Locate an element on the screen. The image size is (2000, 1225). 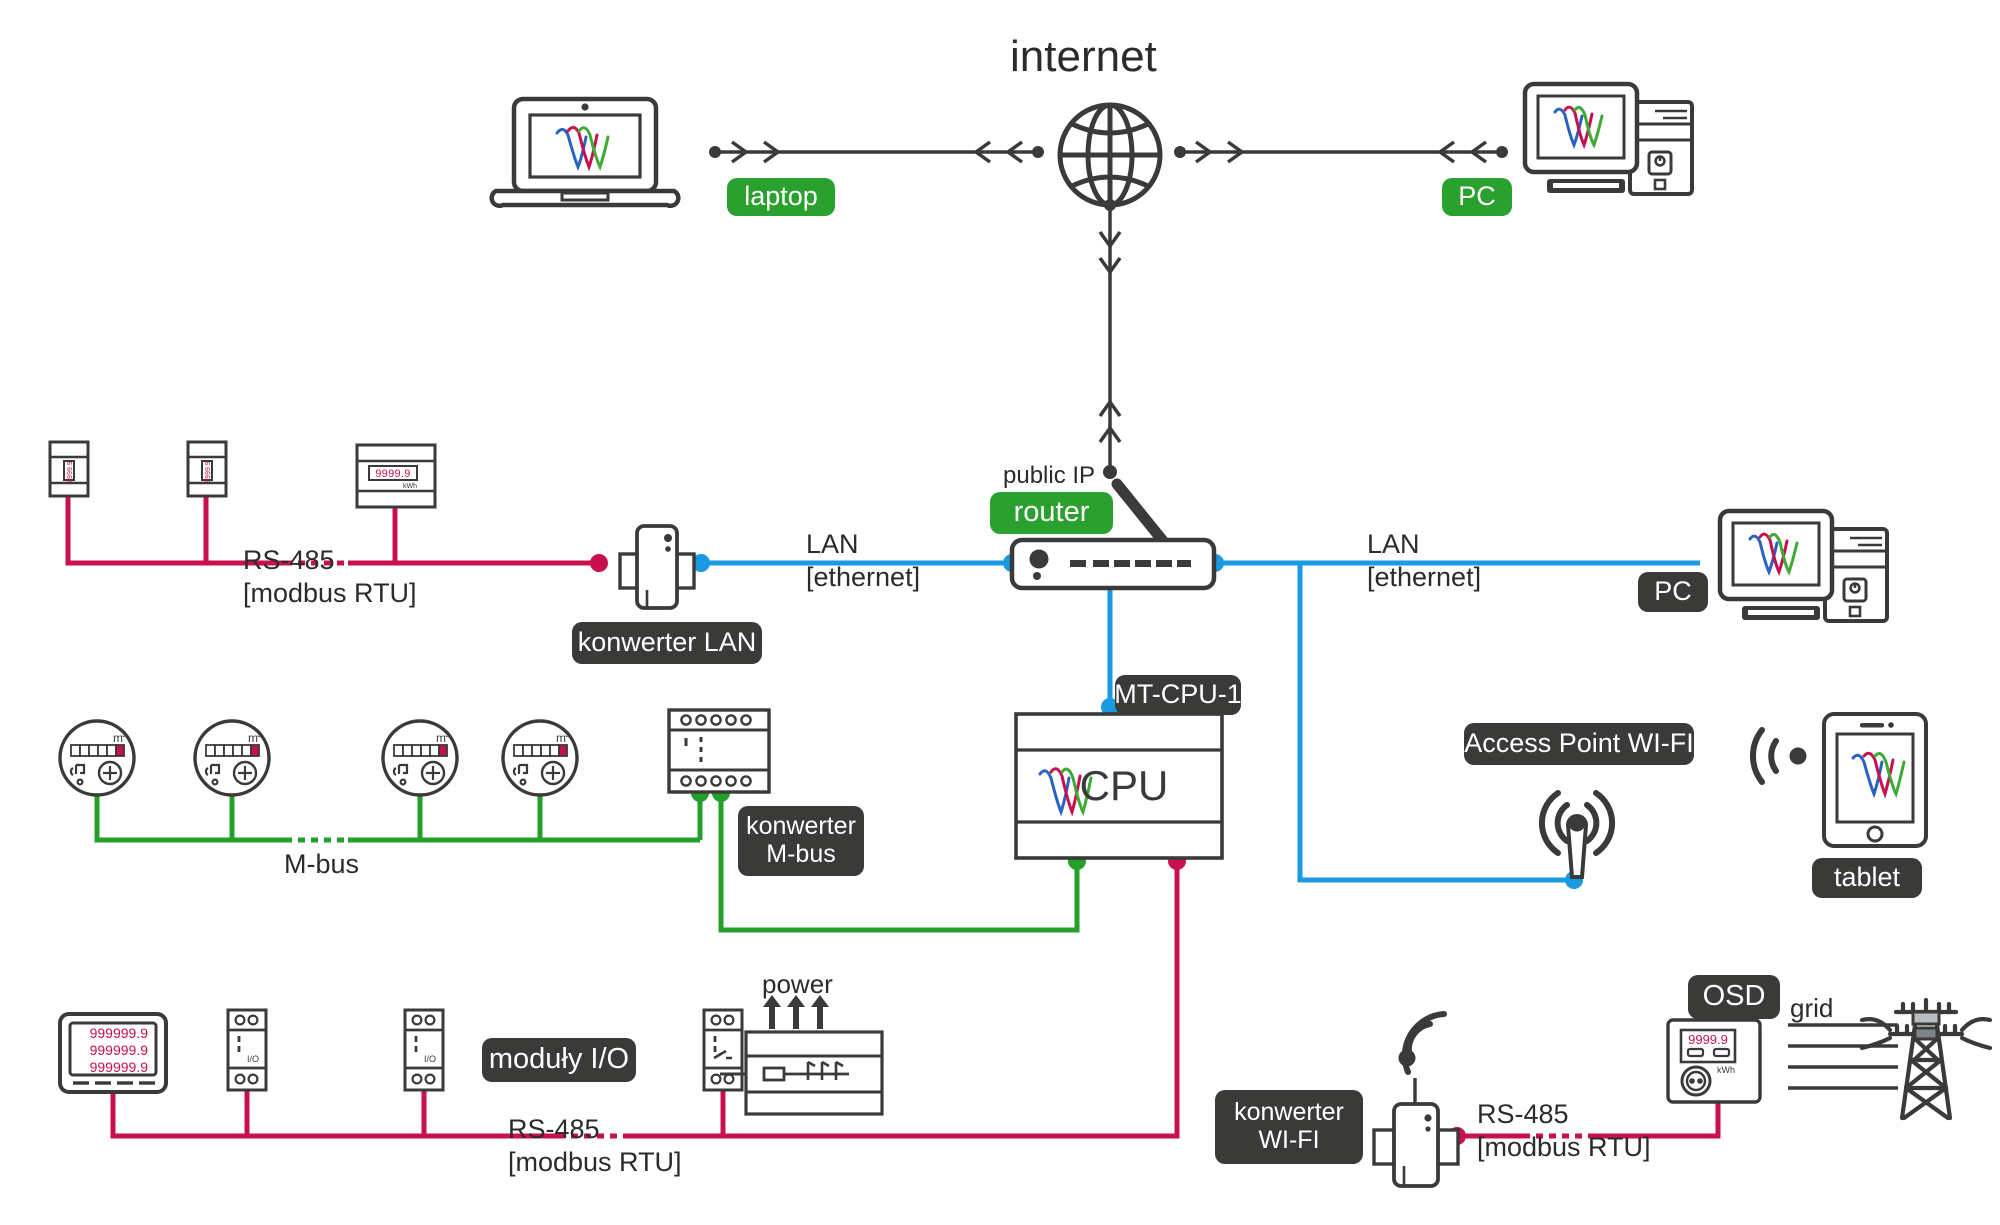
tablet-wifi-waves-icon is located at coordinates (1783, 755).